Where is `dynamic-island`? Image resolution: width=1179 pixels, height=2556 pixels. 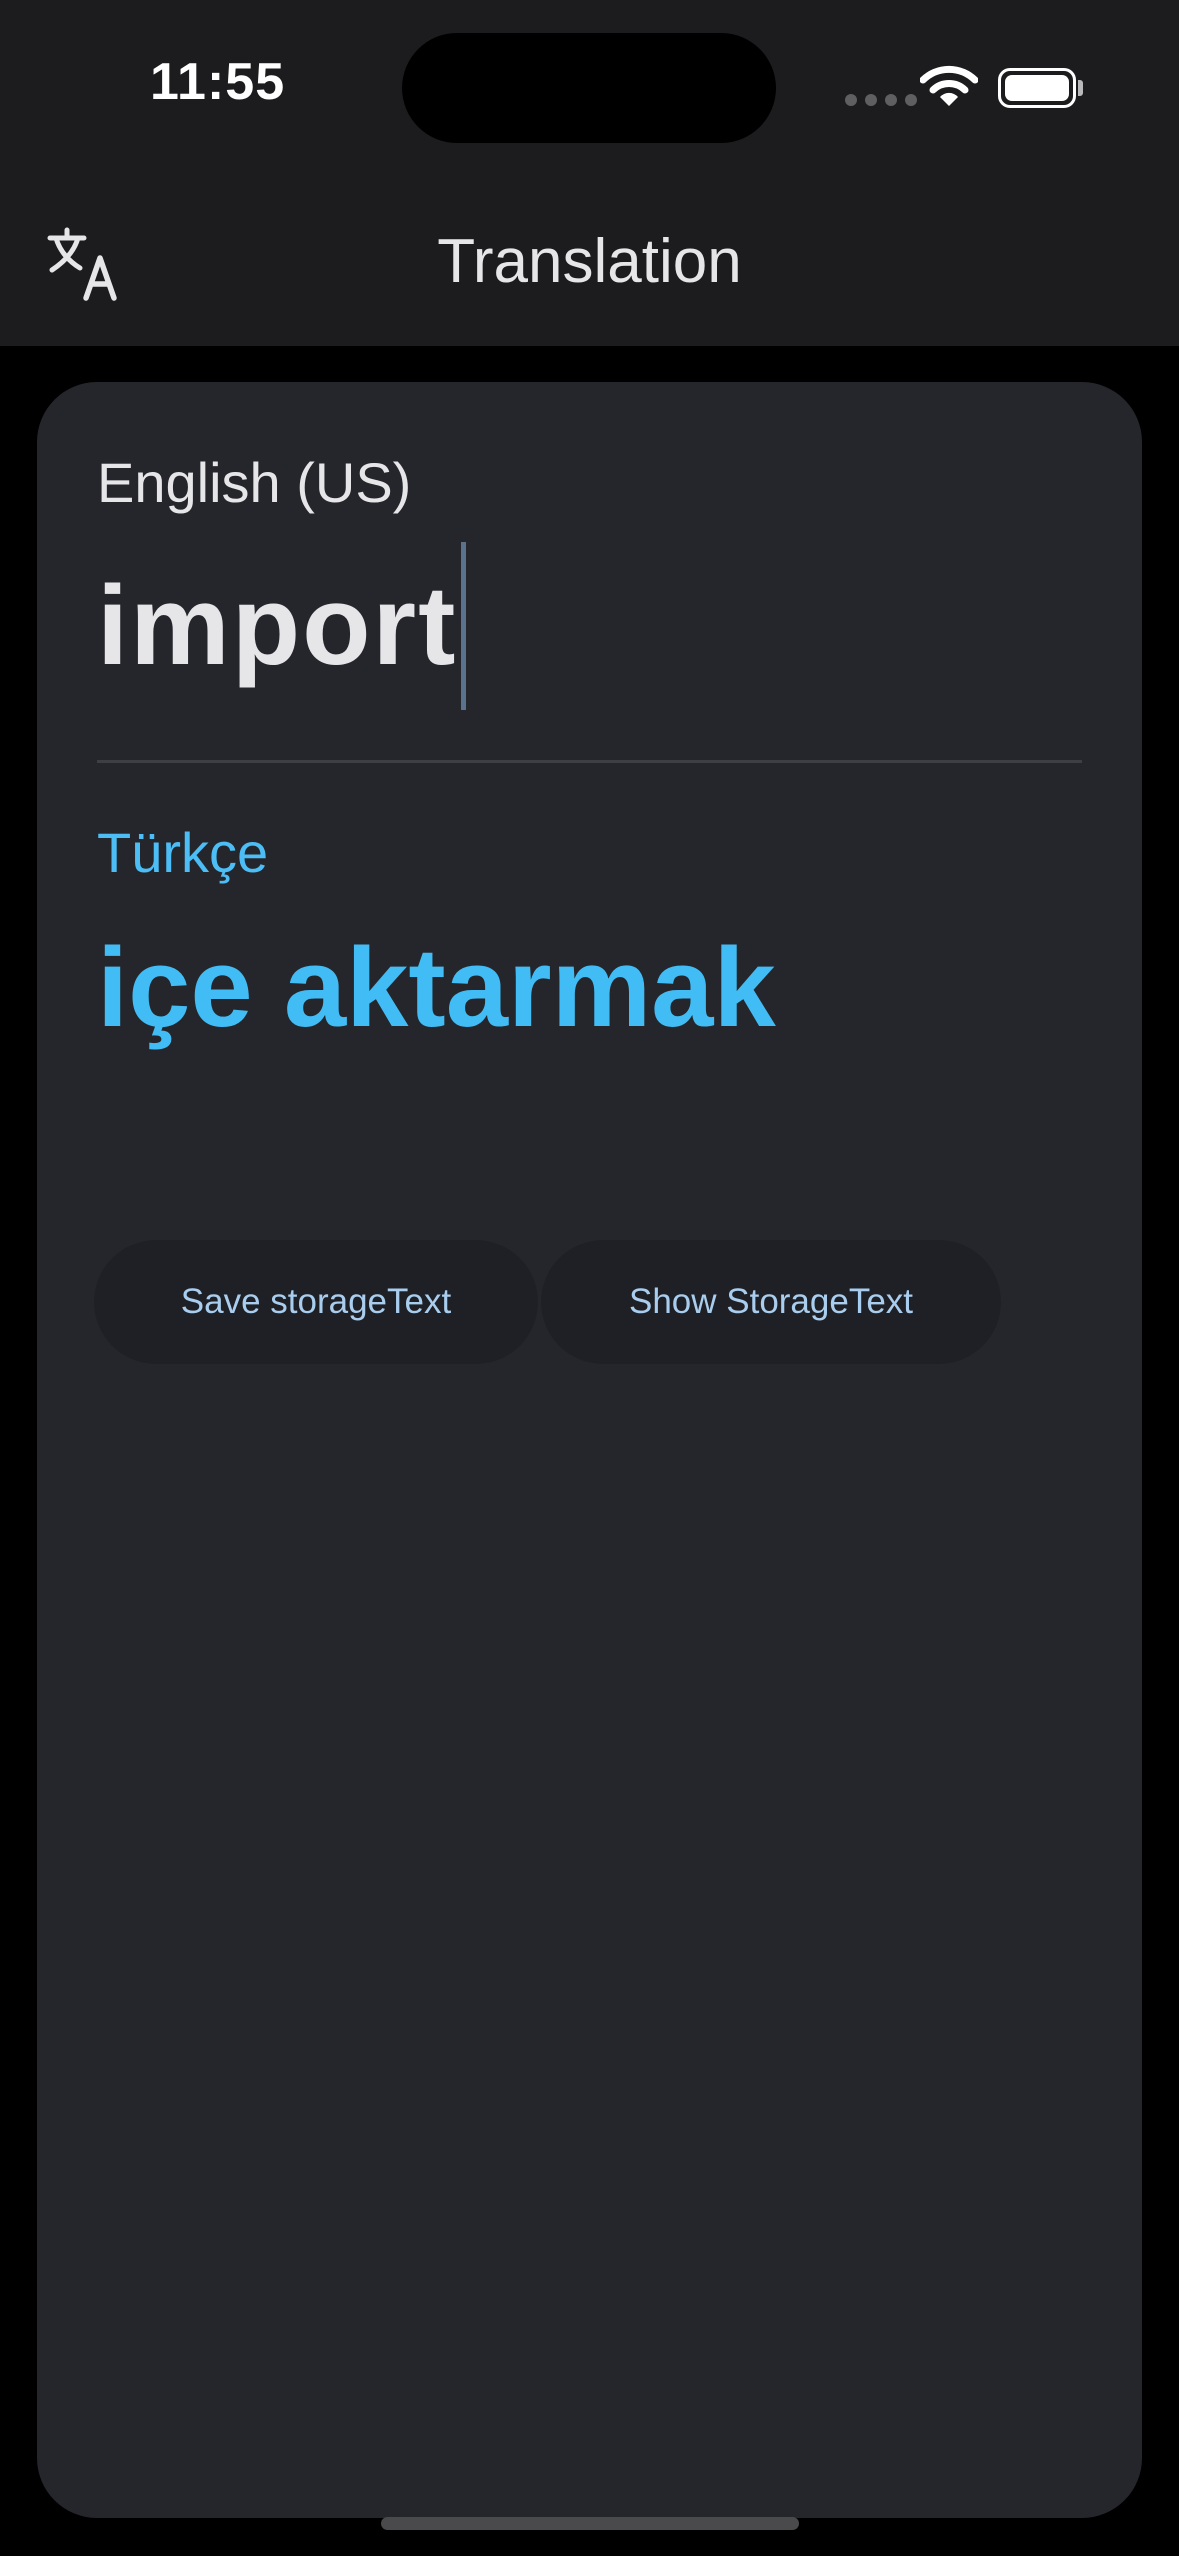 dynamic-island is located at coordinates (589, 88).